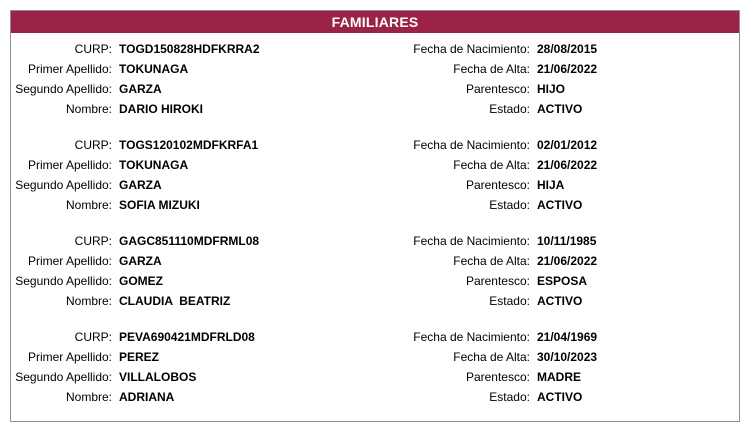 The height and width of the screenshot is (447, 754). What do you see at coordinates (567, 357) in the screenshot?
I see `fecha-alta-value: 30/10/2023` at bounding box center [567, 357].